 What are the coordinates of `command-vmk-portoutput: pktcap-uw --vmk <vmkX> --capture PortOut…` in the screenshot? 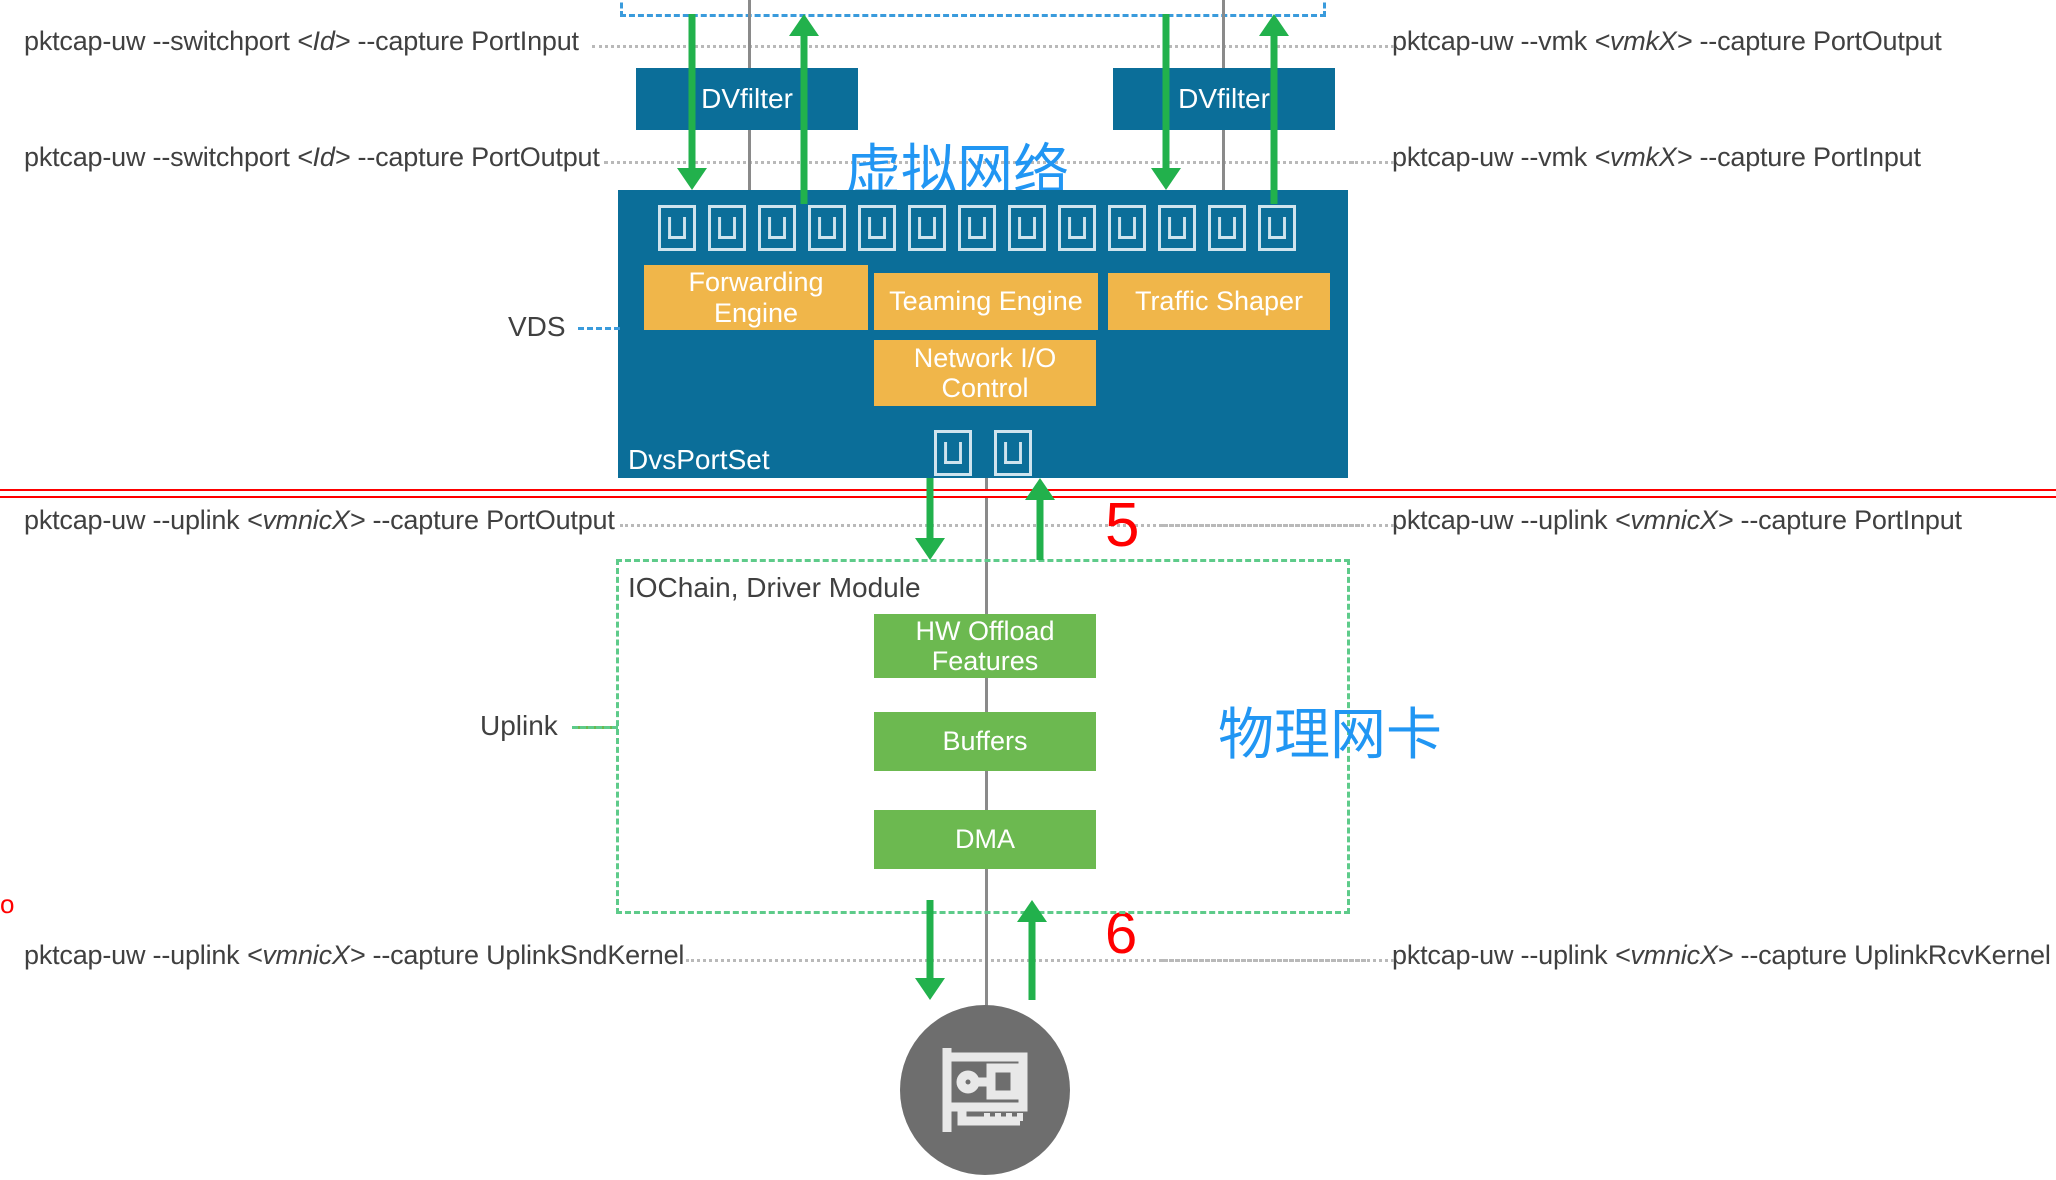 It's located at (1667, 41).